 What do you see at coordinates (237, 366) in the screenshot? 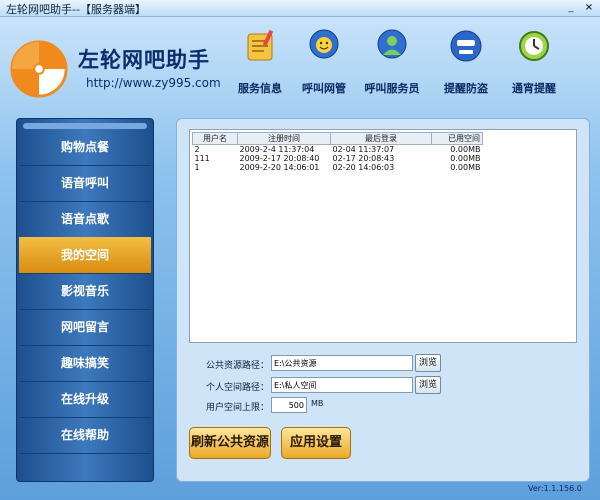
I see `public-path-label: 公共资源路径：` at bounding box center [237, 366].